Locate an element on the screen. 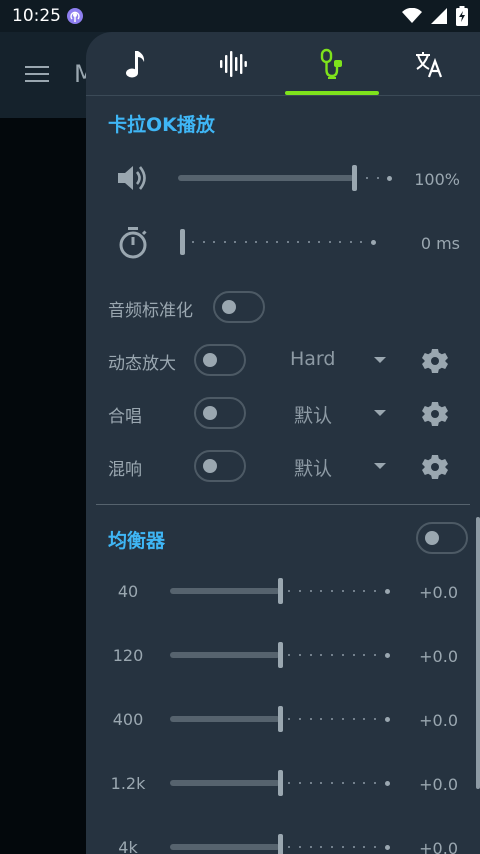 Image resolution: width=480 pixels, height=854 pixels. translate-icon is located at coordinates (429, 65).